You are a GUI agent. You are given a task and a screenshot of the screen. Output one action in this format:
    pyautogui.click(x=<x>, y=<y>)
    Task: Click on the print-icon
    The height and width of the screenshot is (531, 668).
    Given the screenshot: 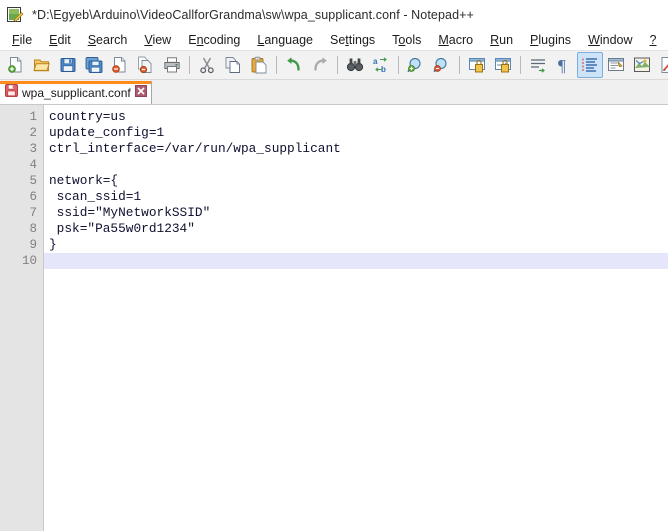 What is the action you would take?
    pyautogui.click(x=172, y=65)
    